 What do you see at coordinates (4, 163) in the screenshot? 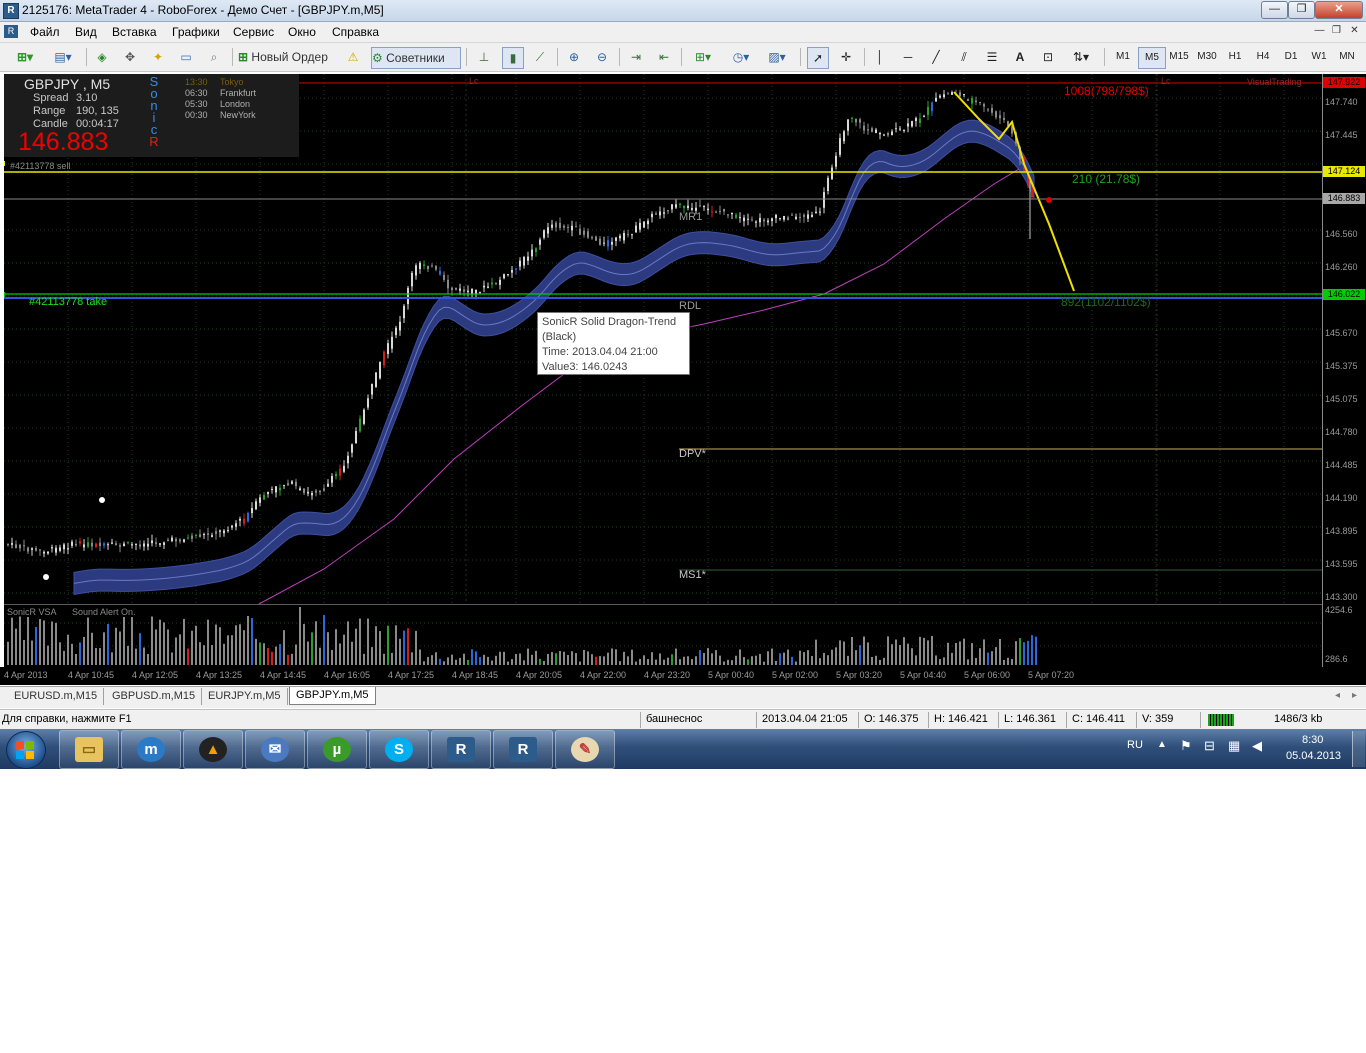
I see `sell-line-handle` at bounding box center [4, 163].